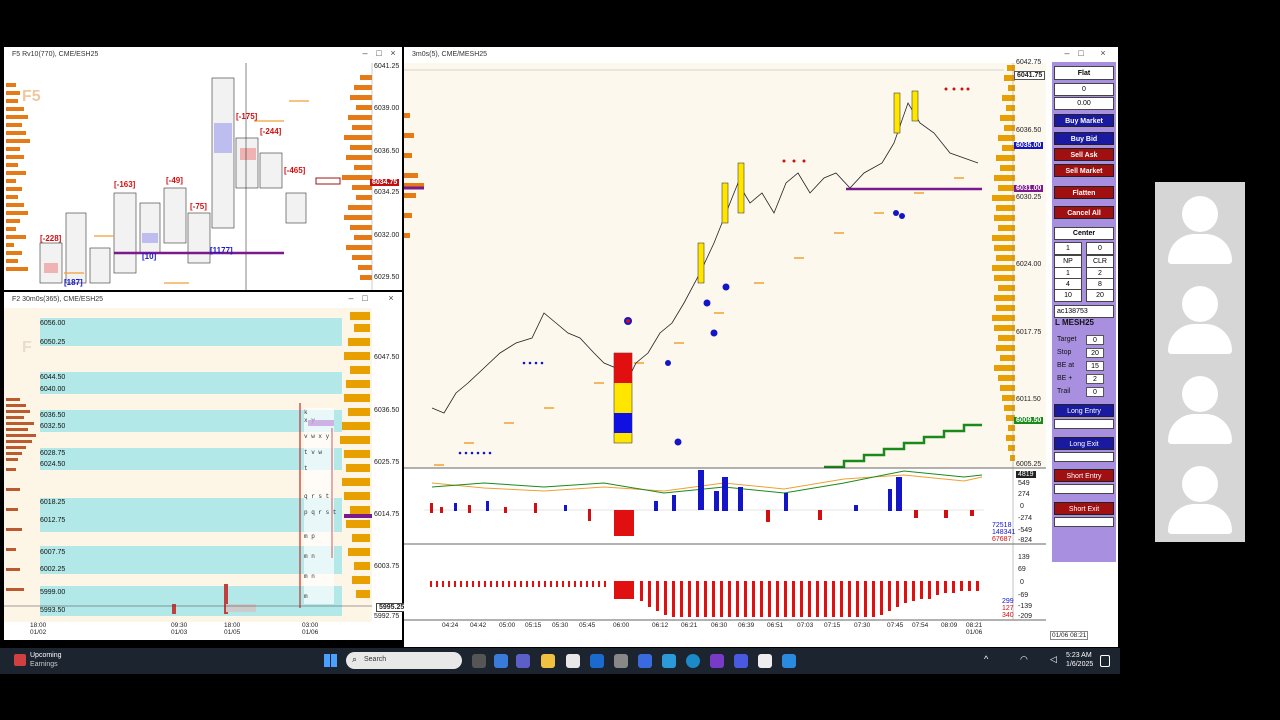 The image size is (1280, 720). What do you see at coordinates (38, 625) in the screenshot?
I see `time-tick: 18:00` at bounding box center [38, 625].